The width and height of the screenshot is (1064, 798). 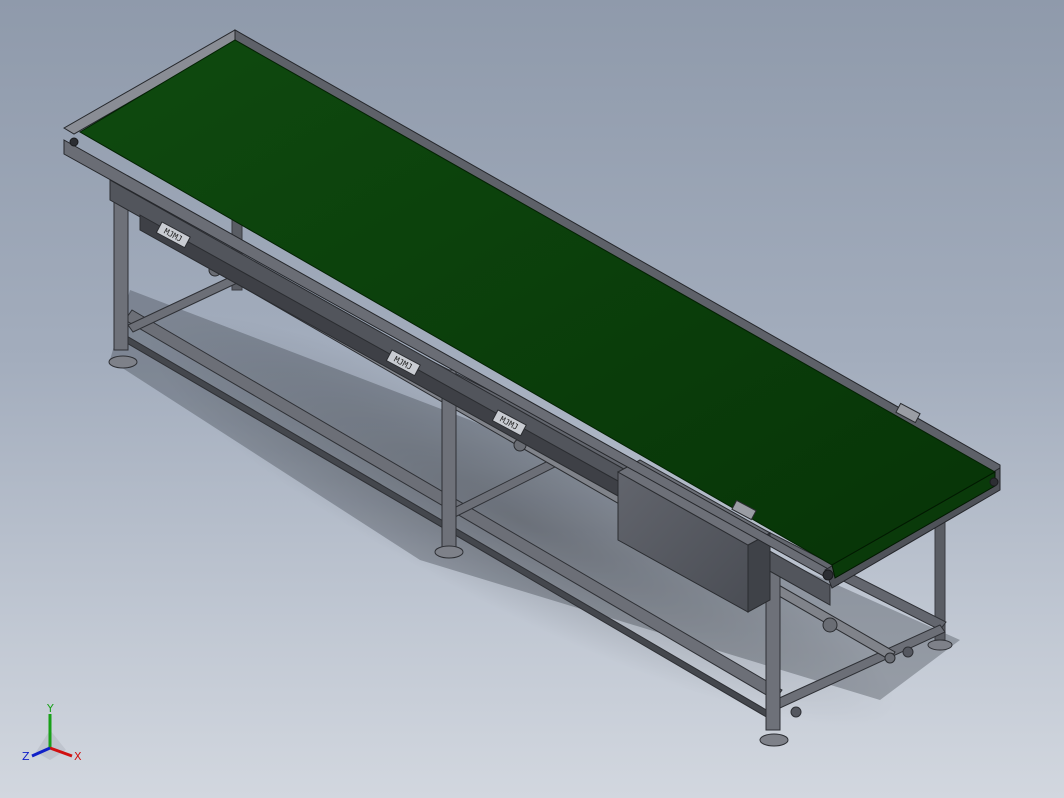 I want to click on end-cap-front-far, so click(x=994, y=482).